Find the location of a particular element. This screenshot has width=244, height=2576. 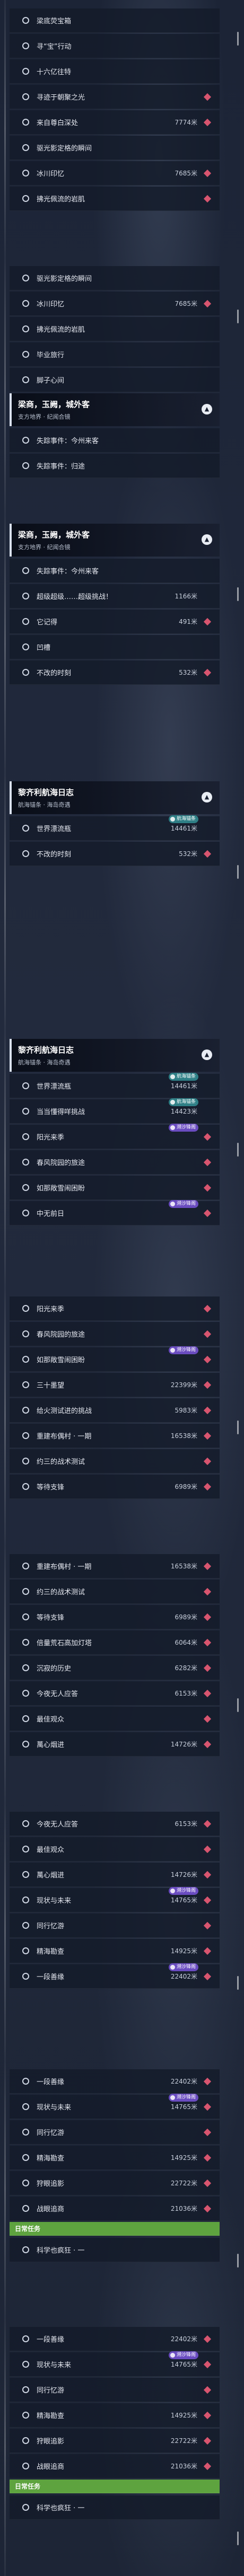

quest-distance: 22402米 is located at coordinates (183, 2081).